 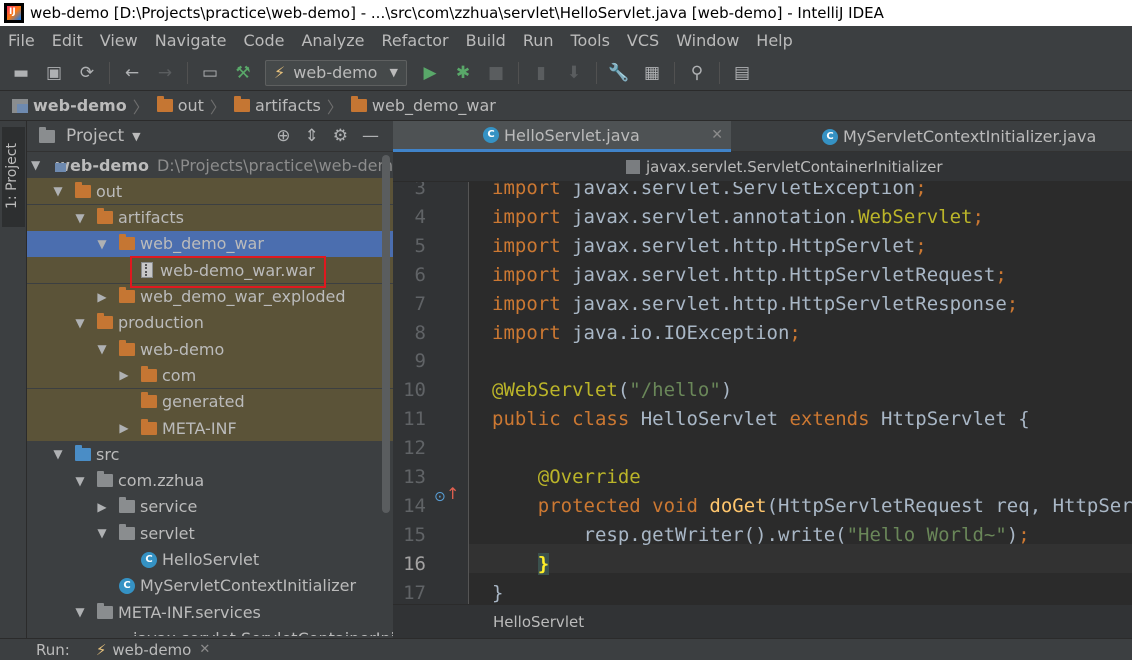 I want to click on tree-item: ▼ servlet, so click(x=210, y=533).